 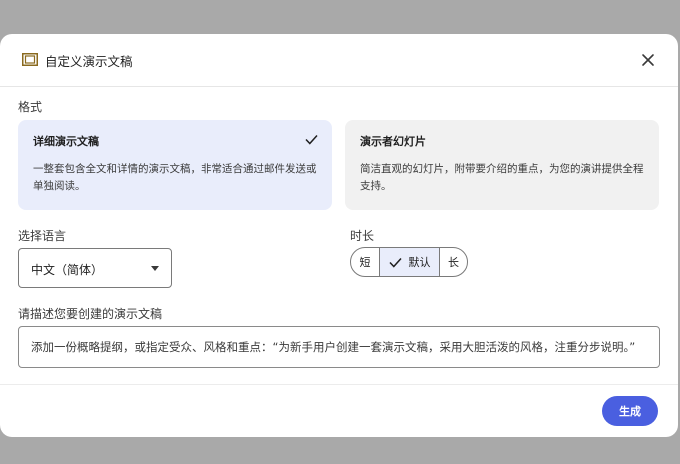 What do you see at coordinates (67, 270) in the screenshot?
I see `language-selected-value: 中文（简体）` at bounding box center [67, 270].